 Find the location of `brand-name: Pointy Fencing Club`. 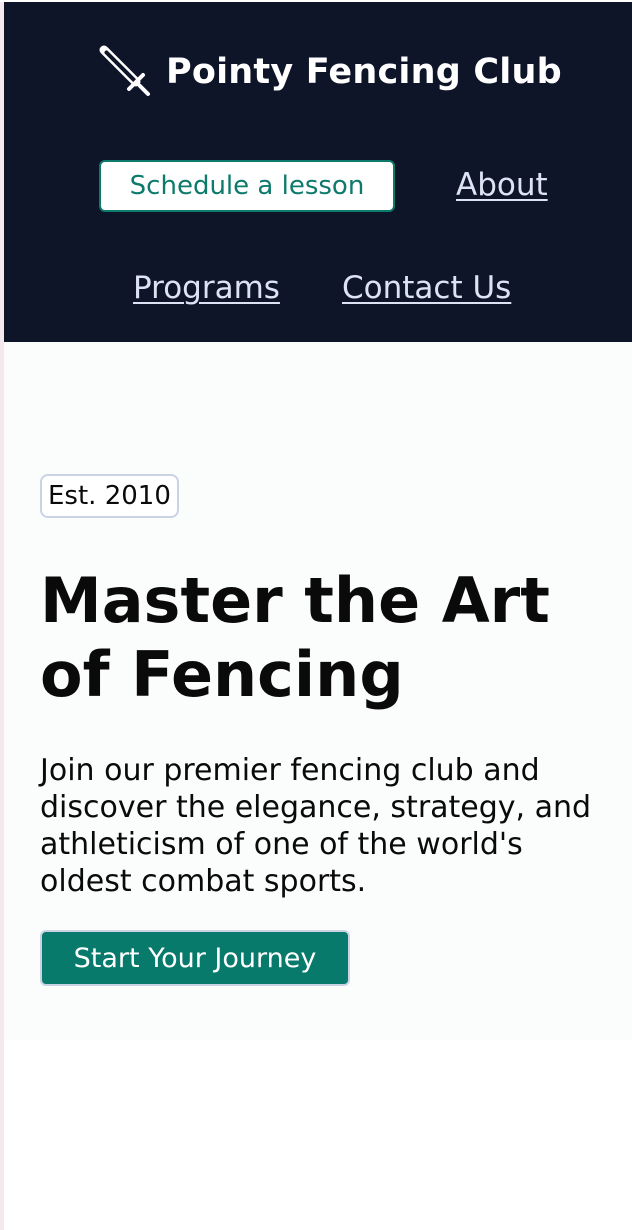

brand-name: Pointy Fencing Club is located at coordinates (364, 72).